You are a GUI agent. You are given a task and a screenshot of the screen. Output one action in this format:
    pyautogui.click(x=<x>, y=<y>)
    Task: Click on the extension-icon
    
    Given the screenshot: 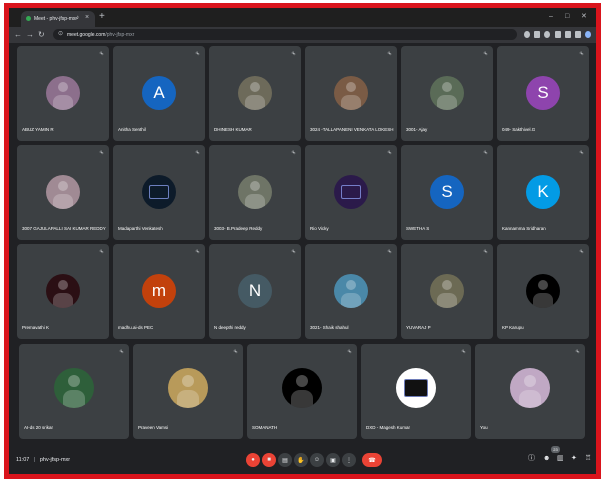 What is the action you would take?
    pyautogui.click(x=558, y=34)
    